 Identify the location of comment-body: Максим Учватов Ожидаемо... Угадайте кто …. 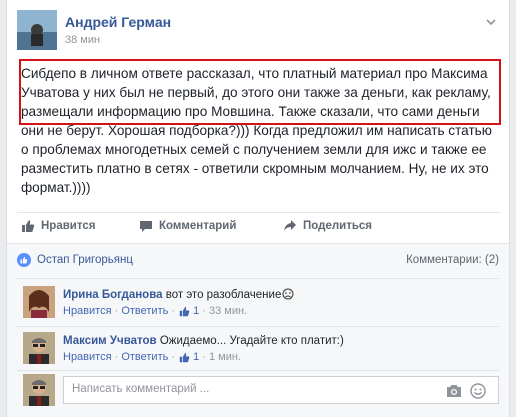
(278, 341).